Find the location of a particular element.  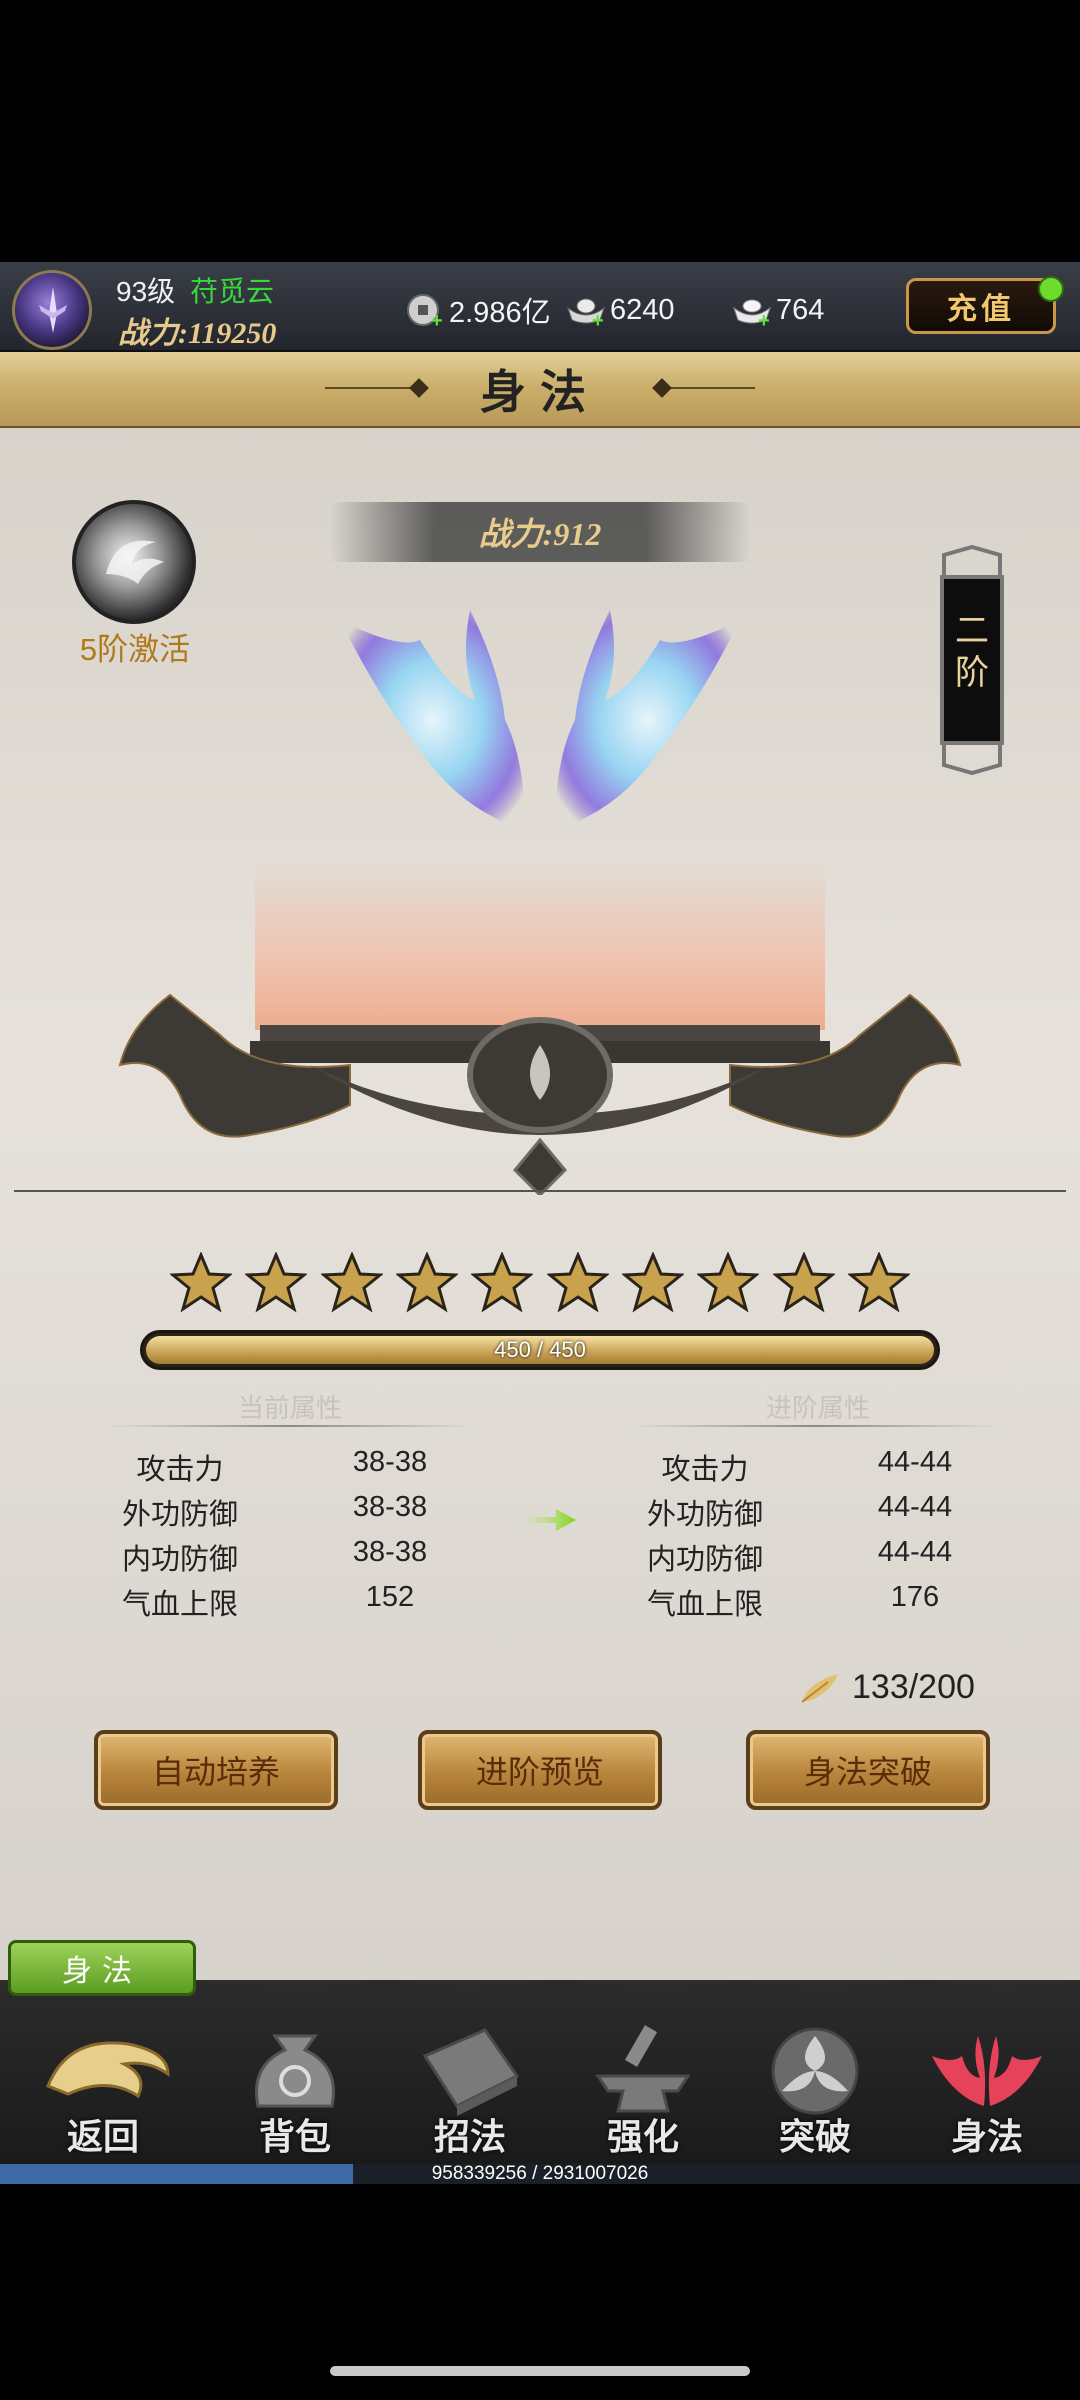

nav-label: 突破 is located at coordinates (814, 2137).